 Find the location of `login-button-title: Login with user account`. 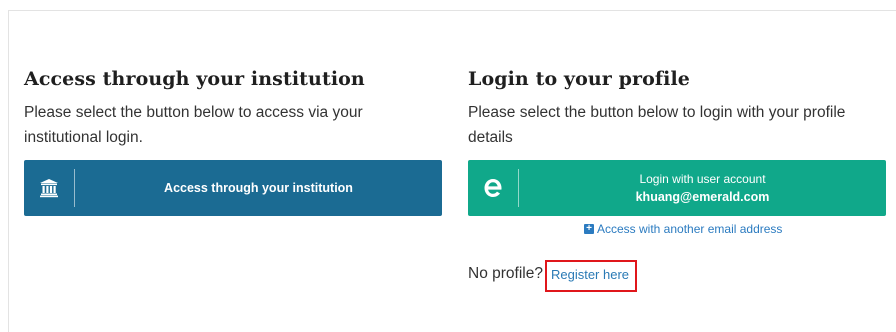

login-button-title: Login with user account is located at coordinates (702, 179).